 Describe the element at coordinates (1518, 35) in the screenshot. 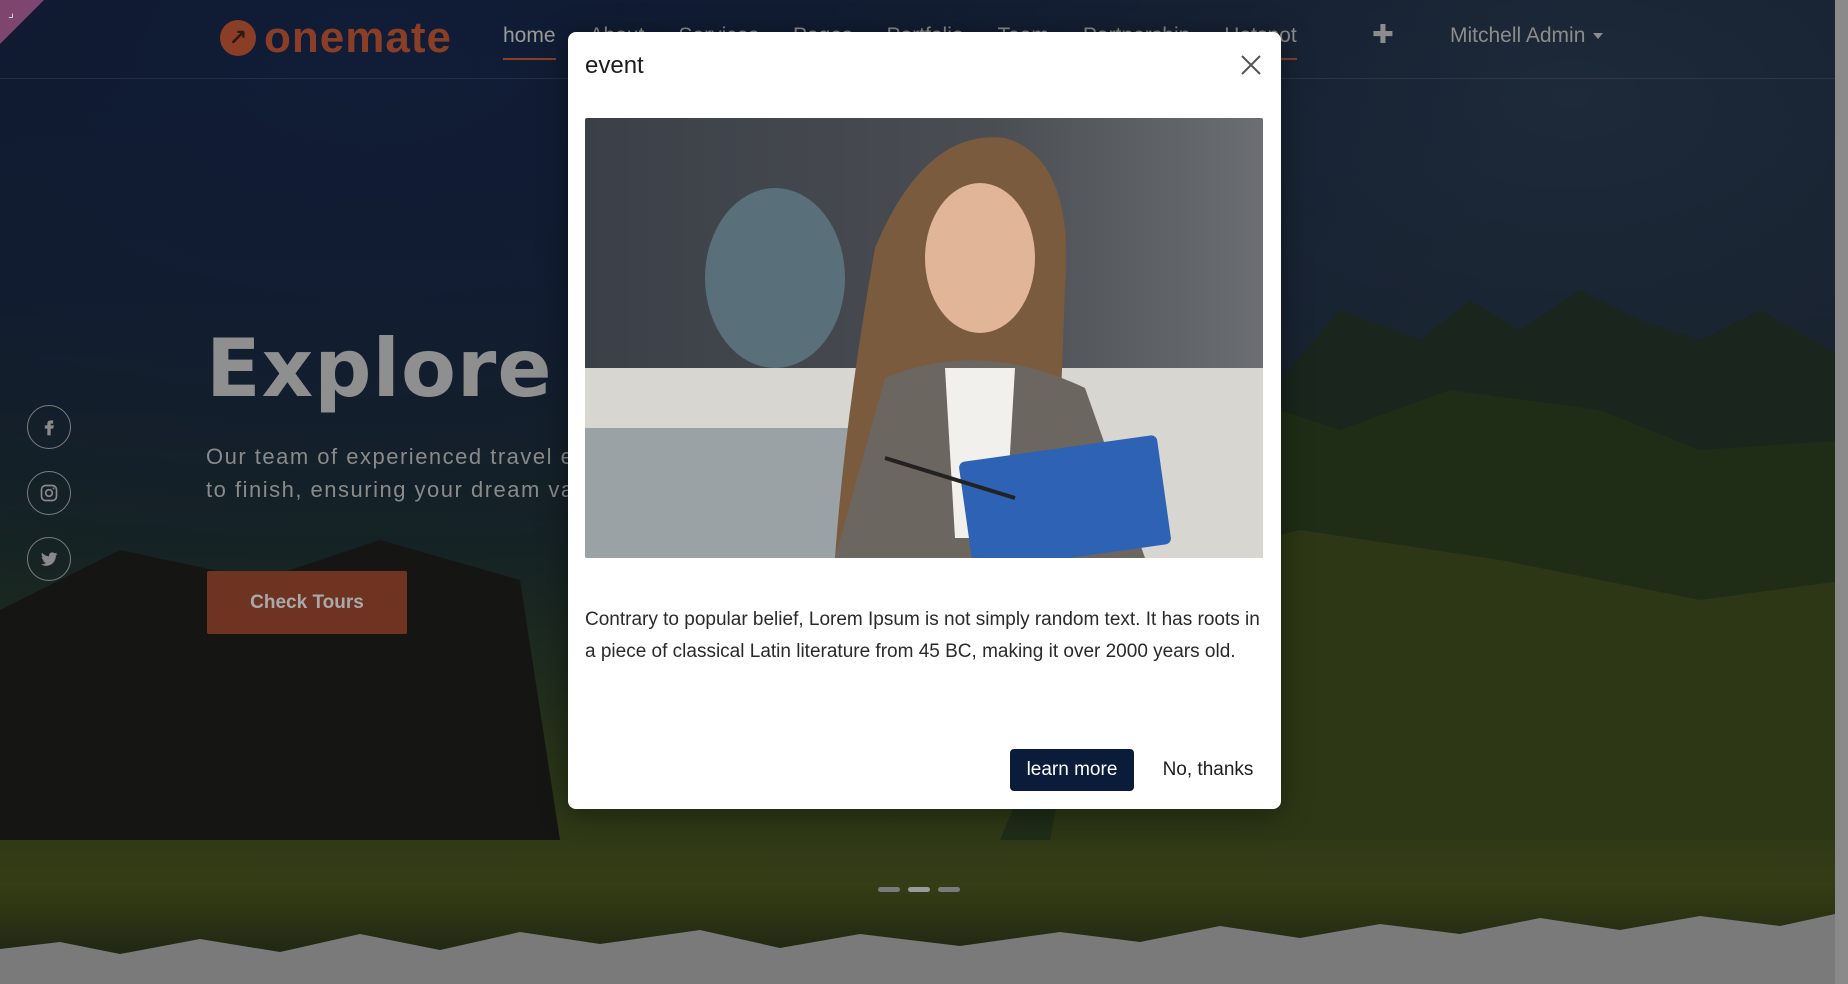

I see `user-name: Mitchell Admin` at that location.